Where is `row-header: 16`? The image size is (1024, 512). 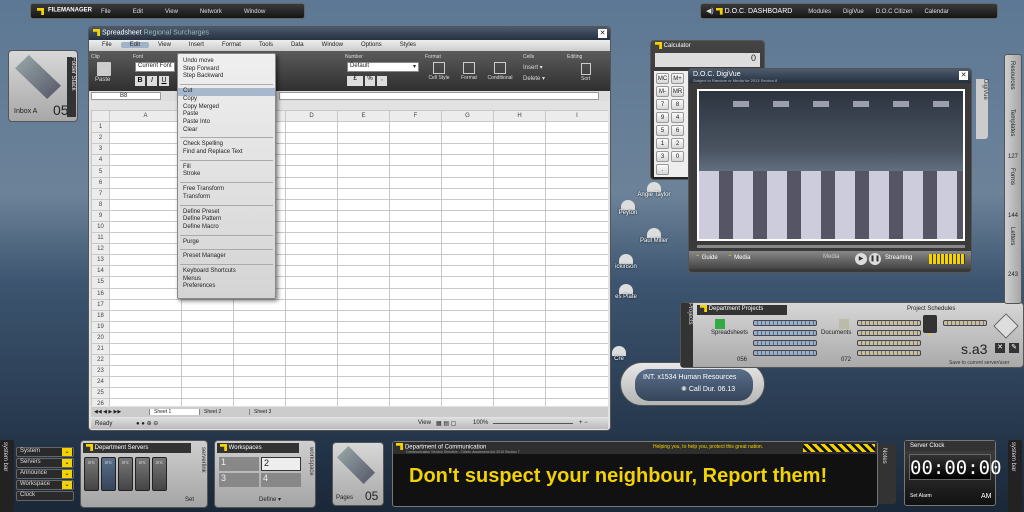 row-header: 16 is located at coordinates (100, 293).